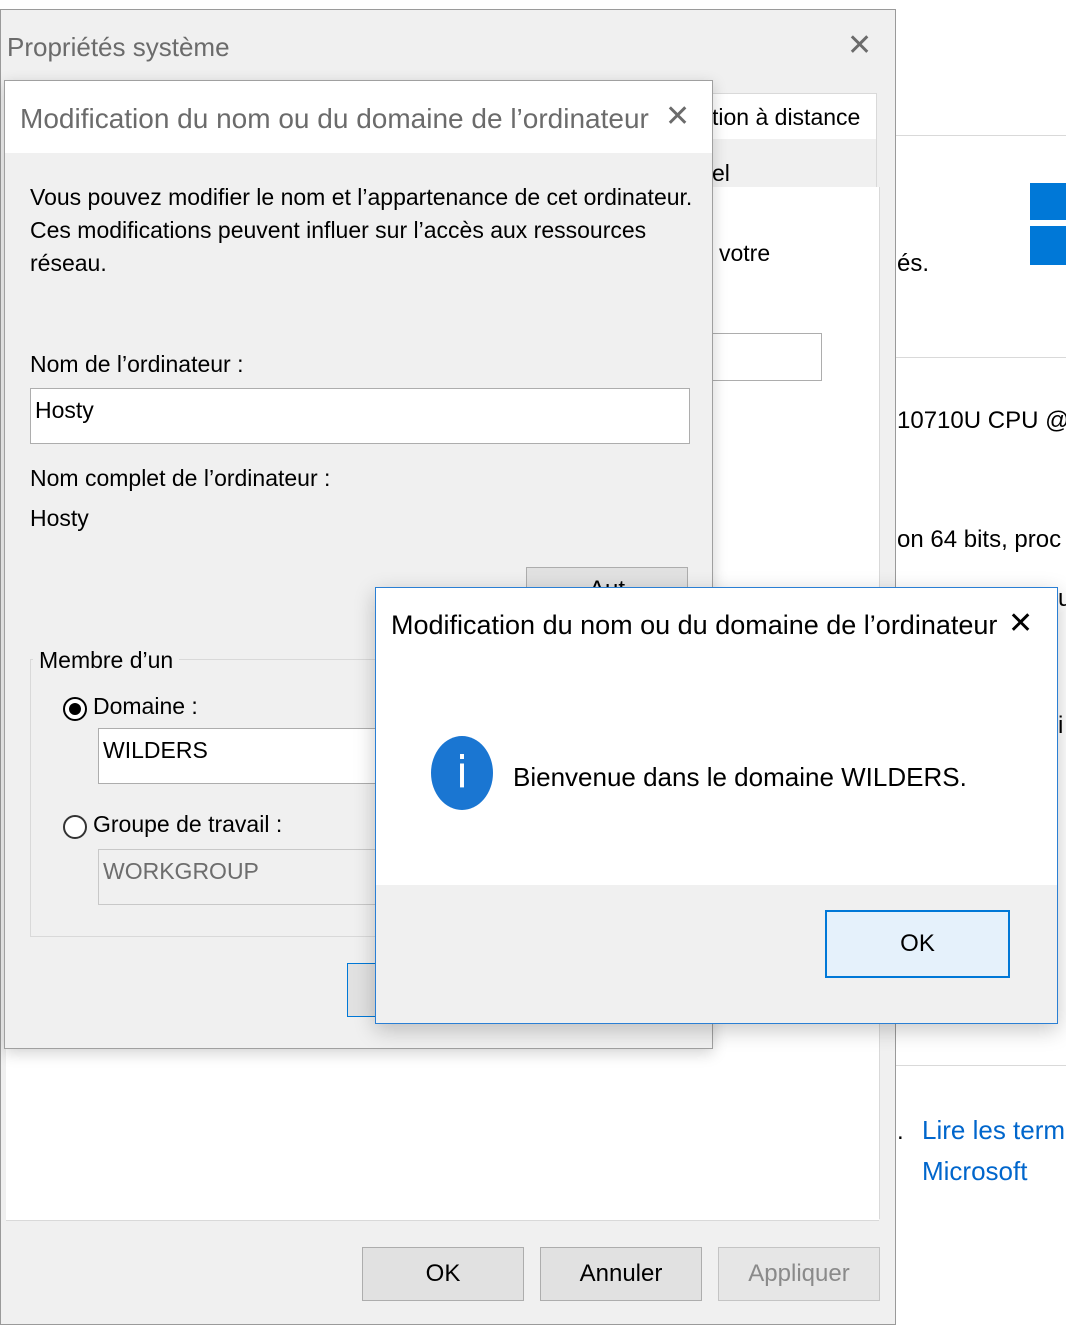 The height and width of the screenshot is (1331, 1066). I want to click on tab-hardware: el, so click(794, 163).